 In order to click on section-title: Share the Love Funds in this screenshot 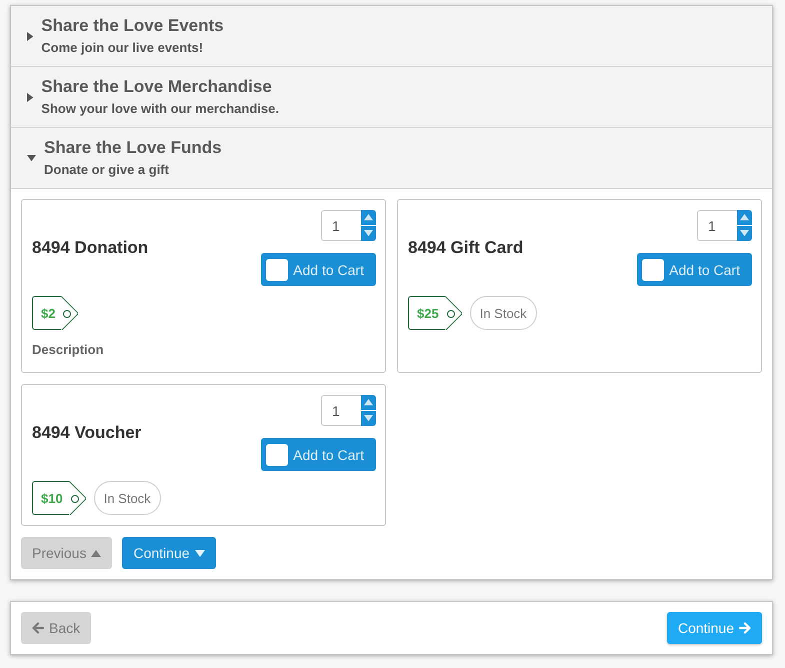, I will do `click(133, 148)`.